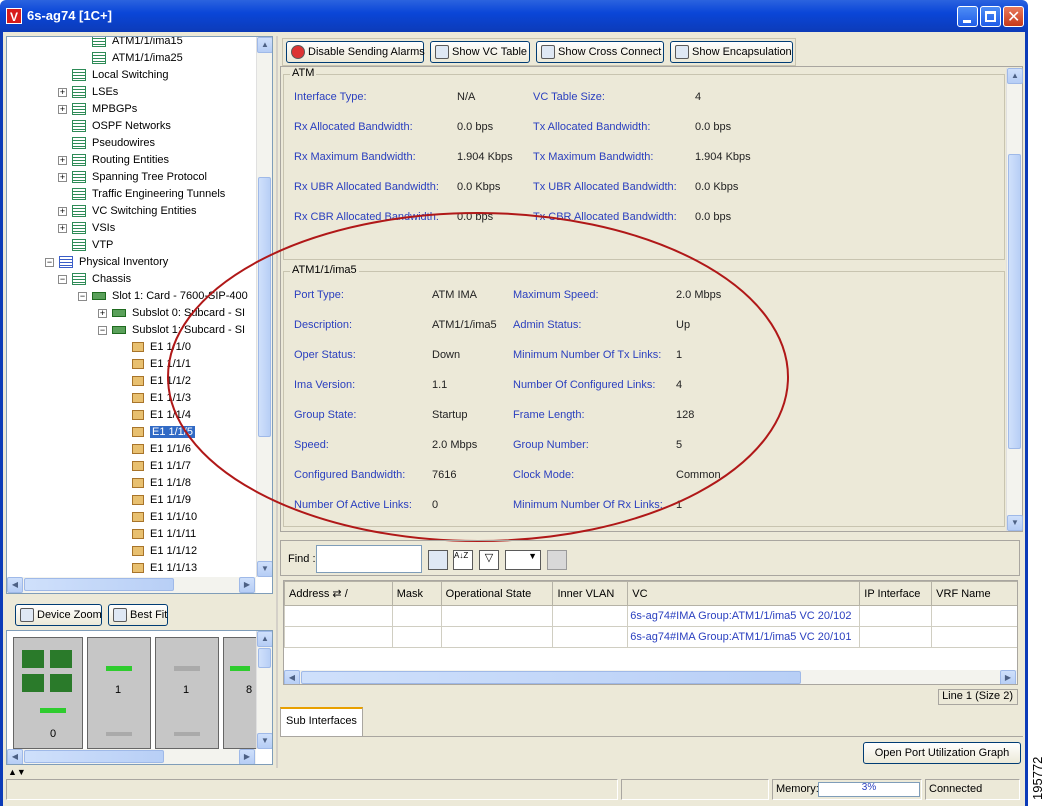 This screenshot has width=1051, height=806. What do you see at coordinates (896, 593) in the screenshot?
I see `column-header: IP Interface` at bounding box center [896, 593].